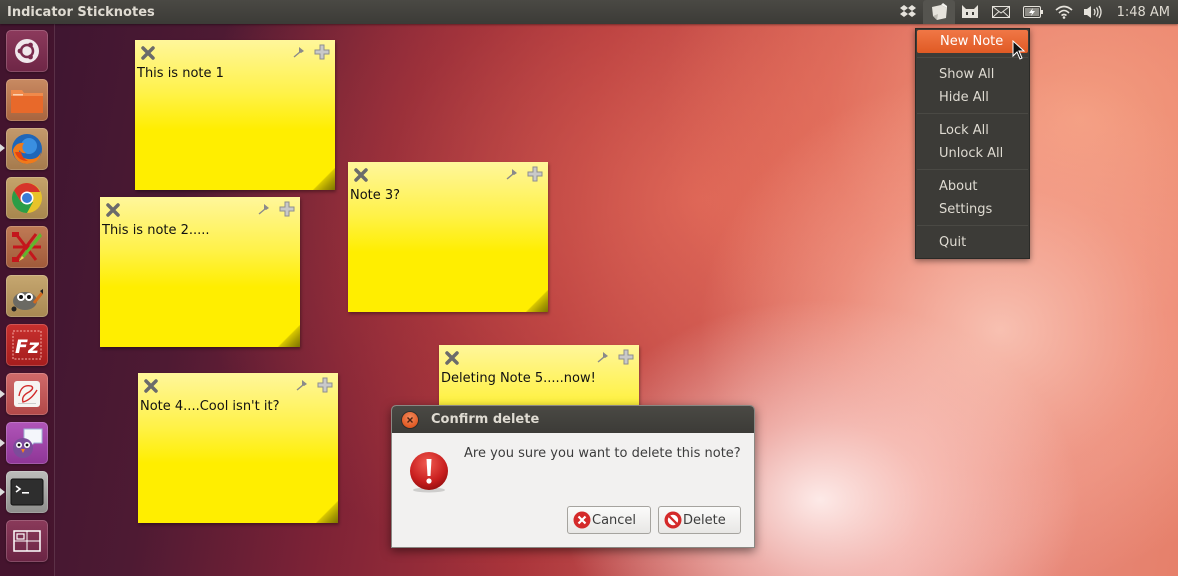 The width and height of the screenshot is (1178, 576). I want to click on launcher-item-firefox, so click(27, 149).